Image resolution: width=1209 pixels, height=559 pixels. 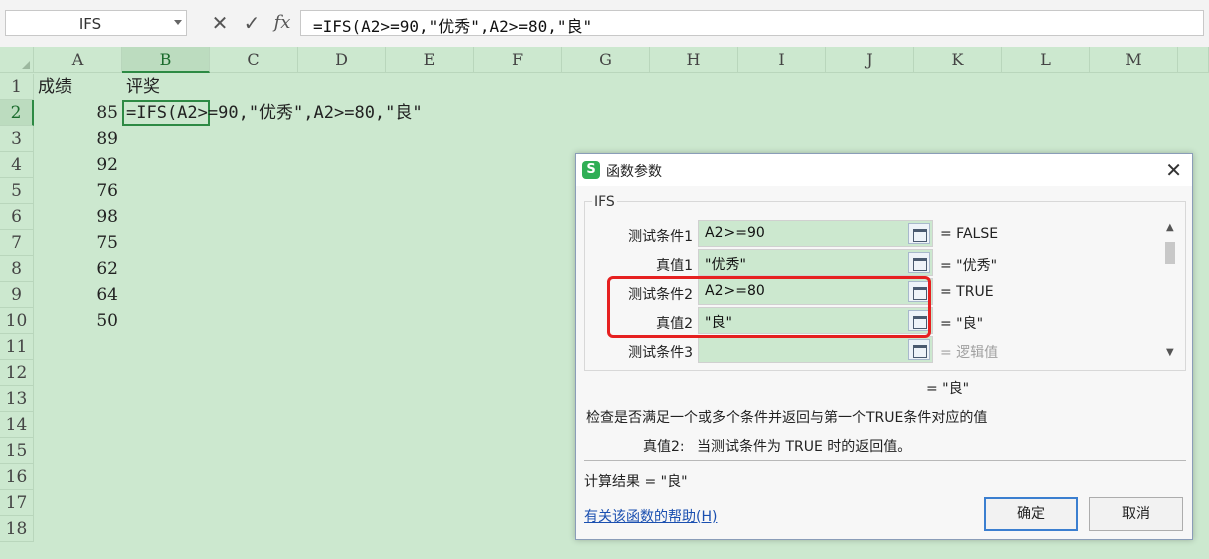 I want to click on arg-label: 测试条件3, so click(x=660, y=353).